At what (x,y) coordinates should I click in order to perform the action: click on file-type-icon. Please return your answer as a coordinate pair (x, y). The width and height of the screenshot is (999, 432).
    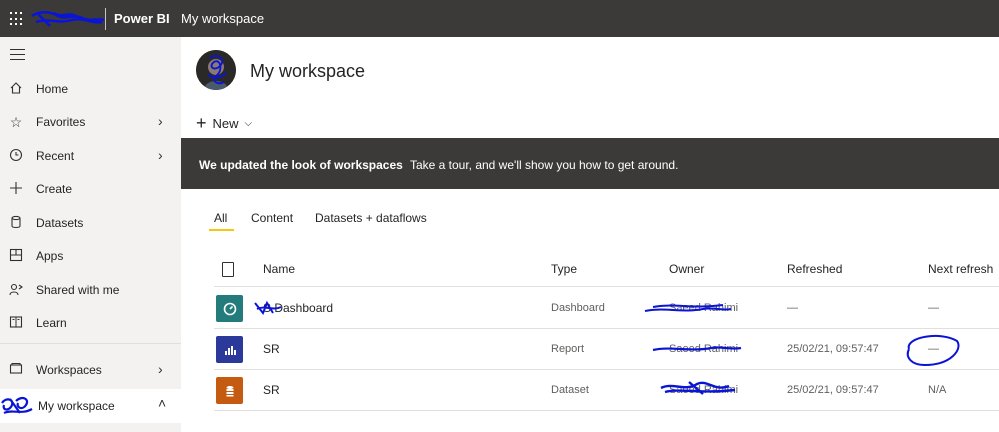
    Looking at the image, I should click on (228, 269).